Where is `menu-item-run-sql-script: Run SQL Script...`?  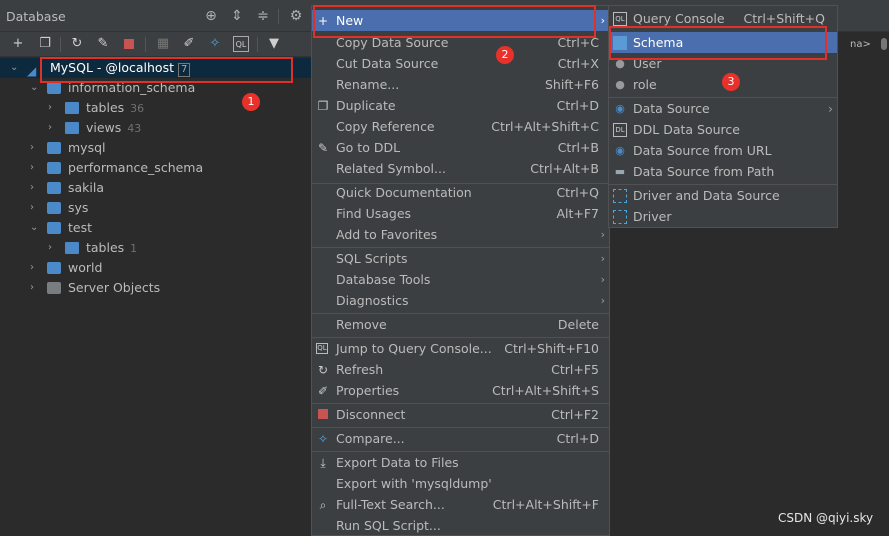 menu-item-run-sql-script: Run SQL Script... is located at coordinates (460, 525).